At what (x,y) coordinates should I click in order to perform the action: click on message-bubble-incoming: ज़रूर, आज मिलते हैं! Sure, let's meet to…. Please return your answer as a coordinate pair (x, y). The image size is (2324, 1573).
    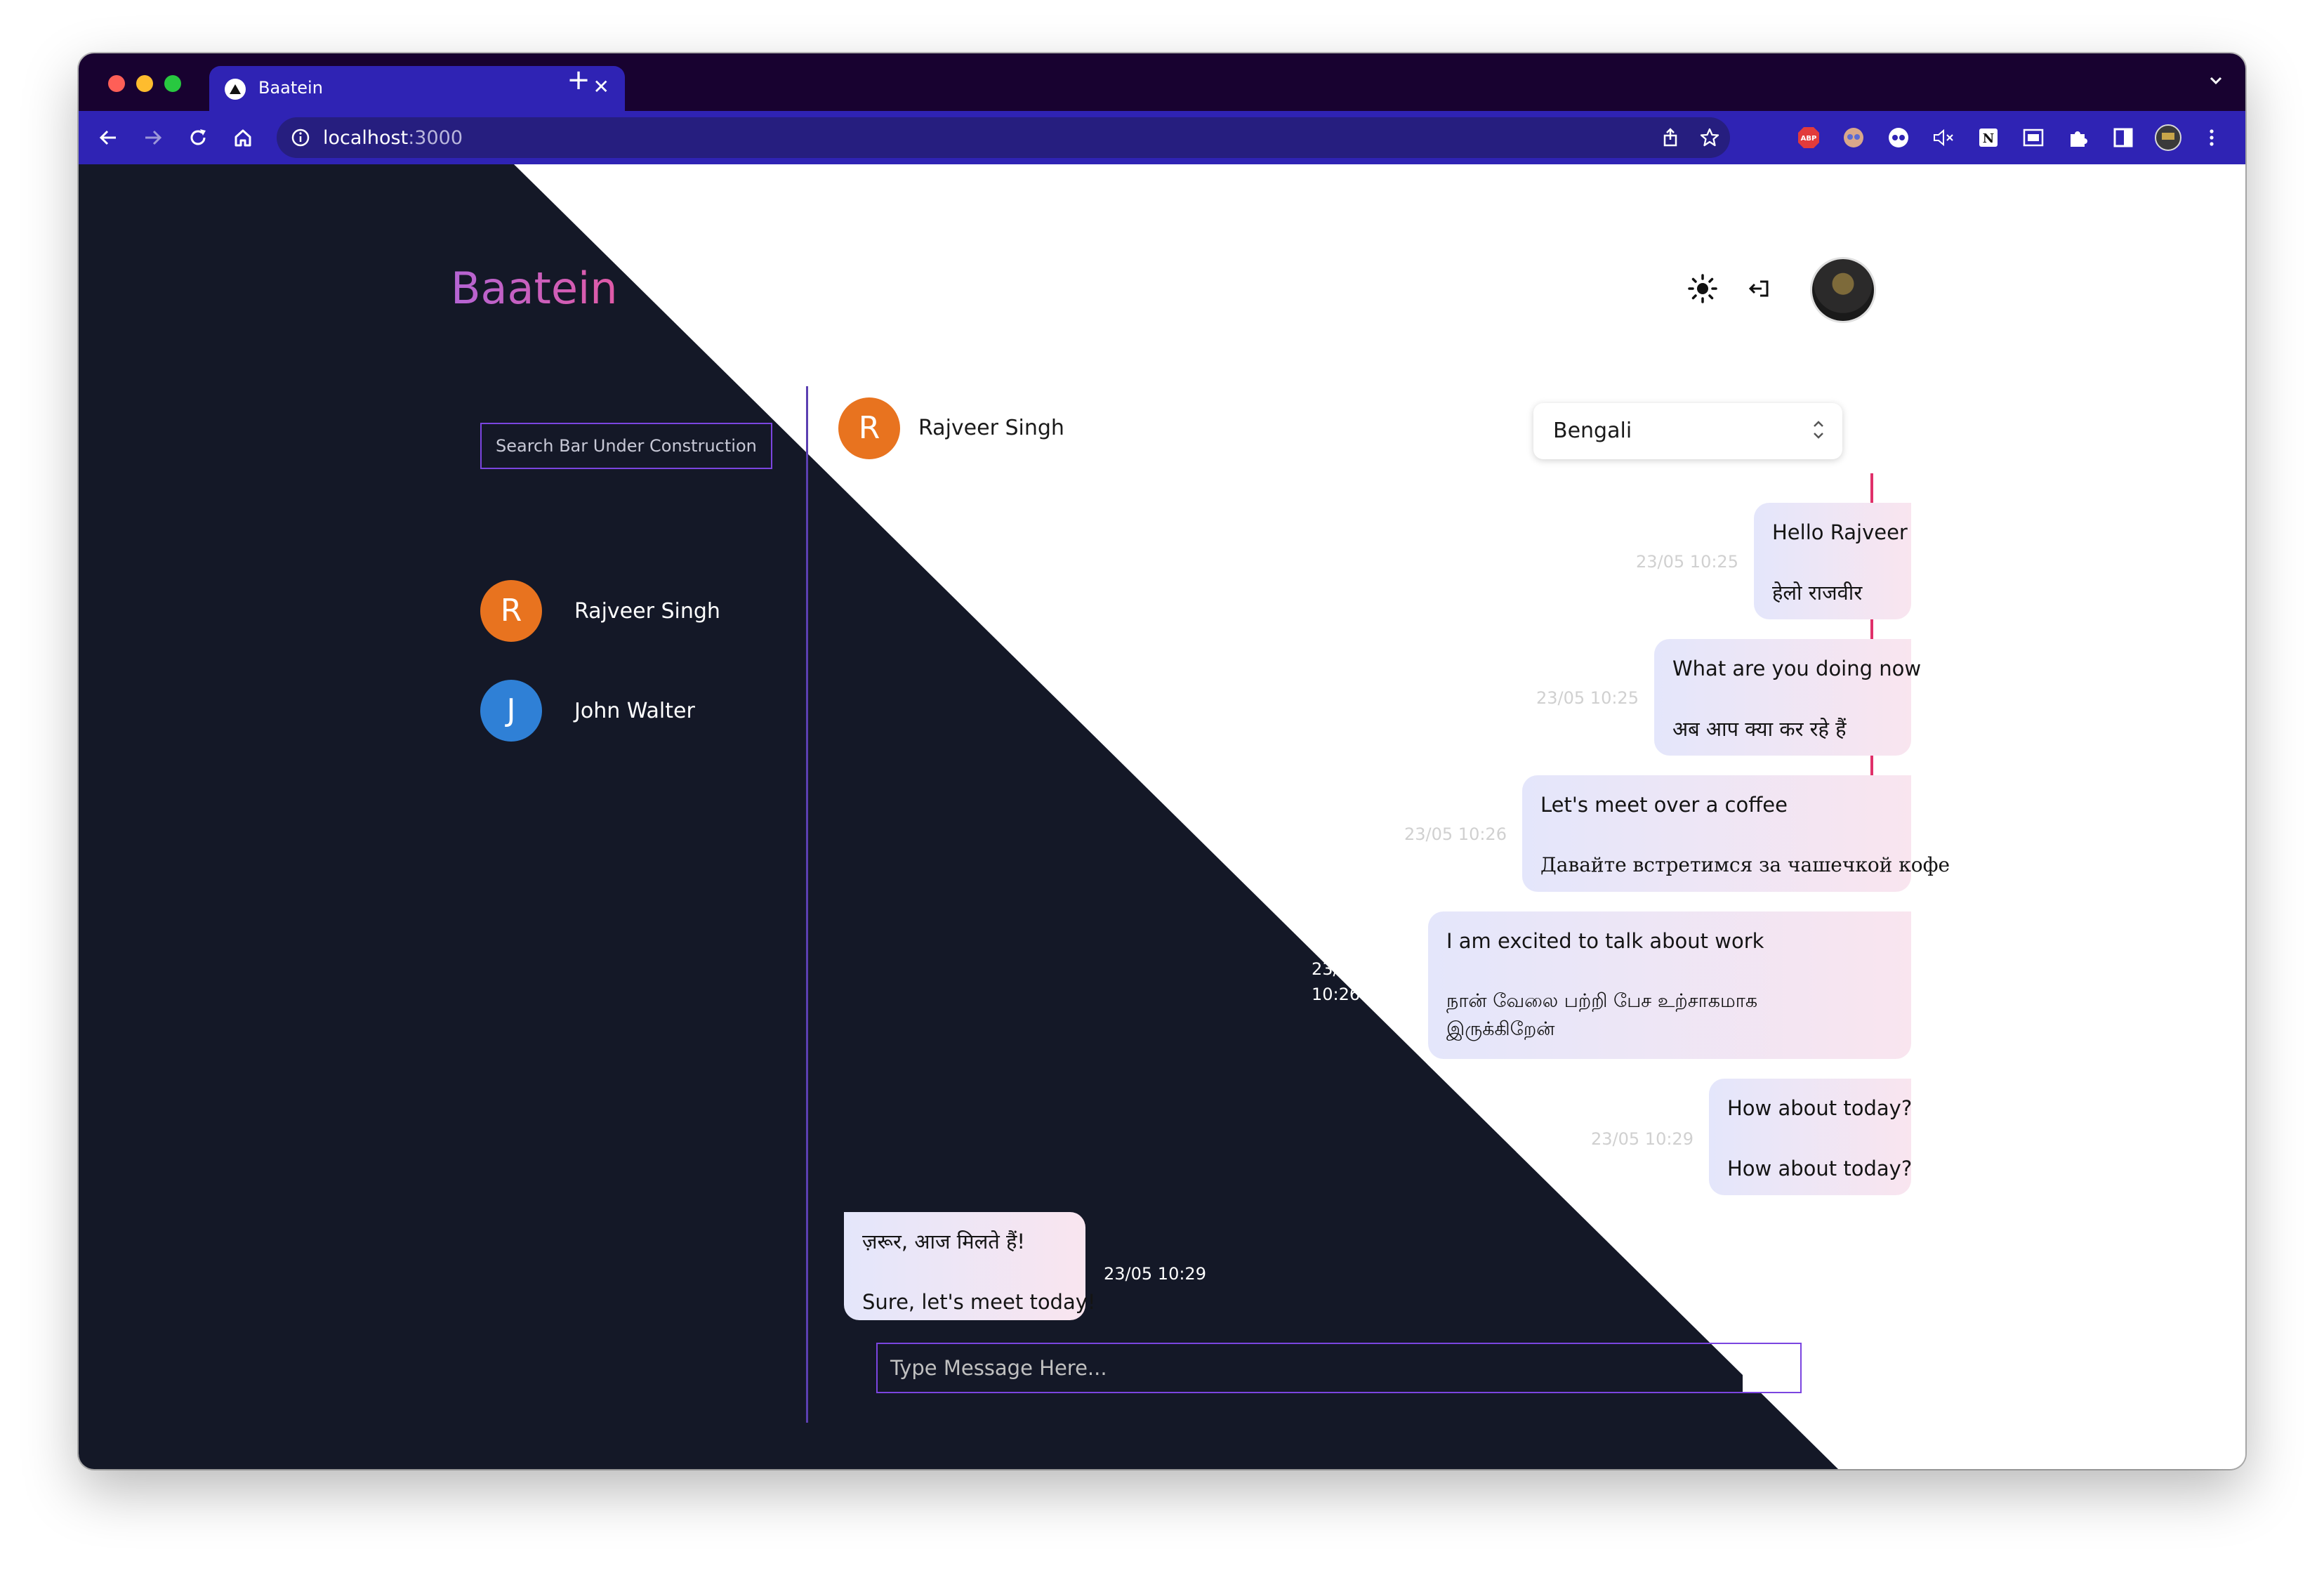
    Looking at the image, I should click on (970, 1266).